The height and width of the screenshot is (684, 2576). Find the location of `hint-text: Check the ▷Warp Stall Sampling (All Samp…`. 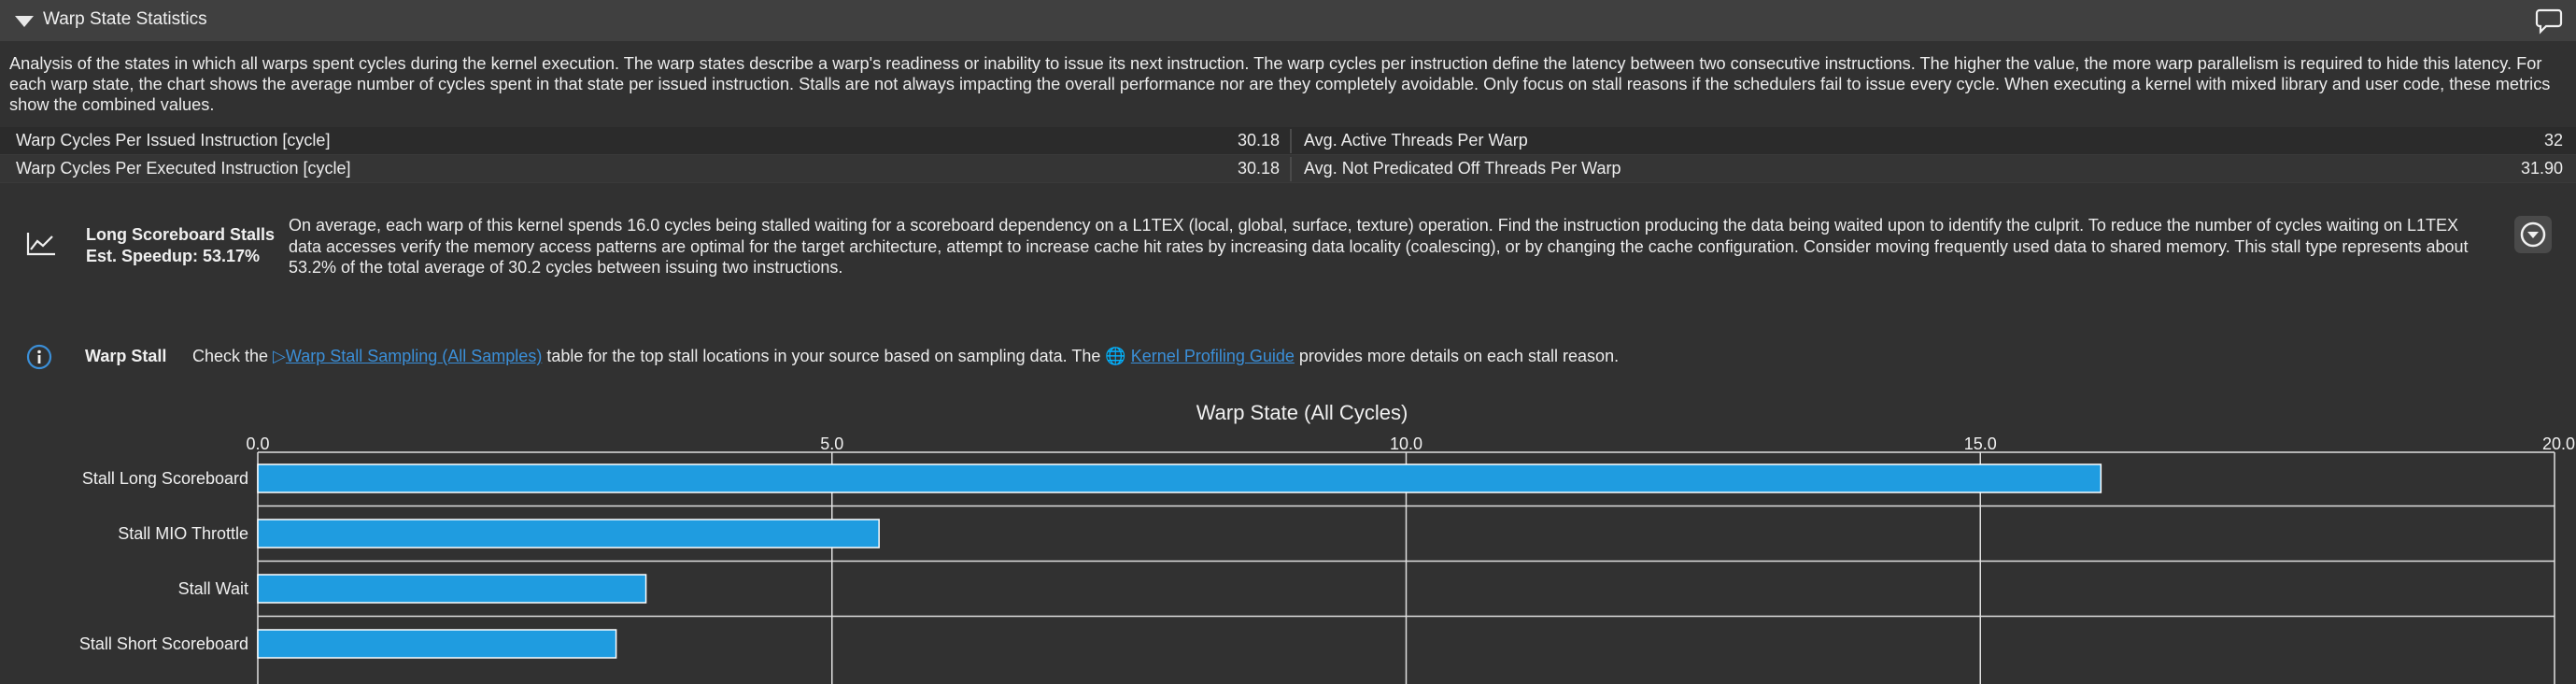

hint-text: Check the ▷Warp Stall Sampling (All Samp… is located at coordinates (905, 356).